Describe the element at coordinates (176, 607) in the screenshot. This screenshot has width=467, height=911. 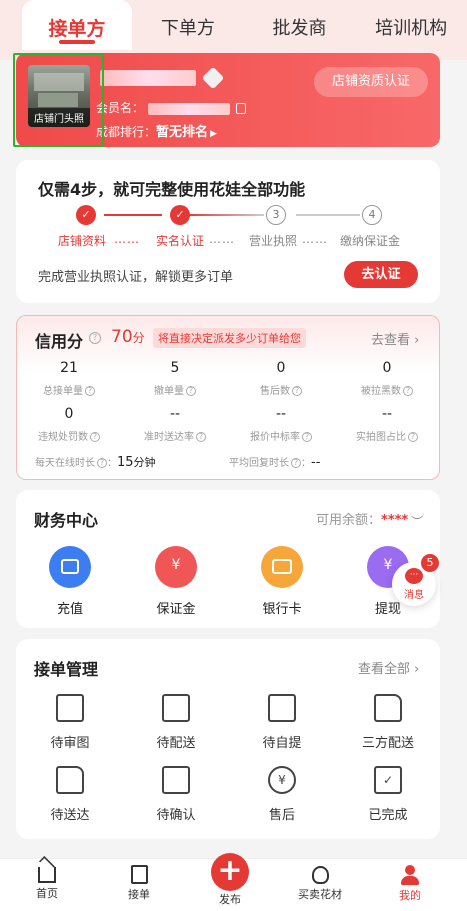
I see `finance-item-label: 保证金` at that location.